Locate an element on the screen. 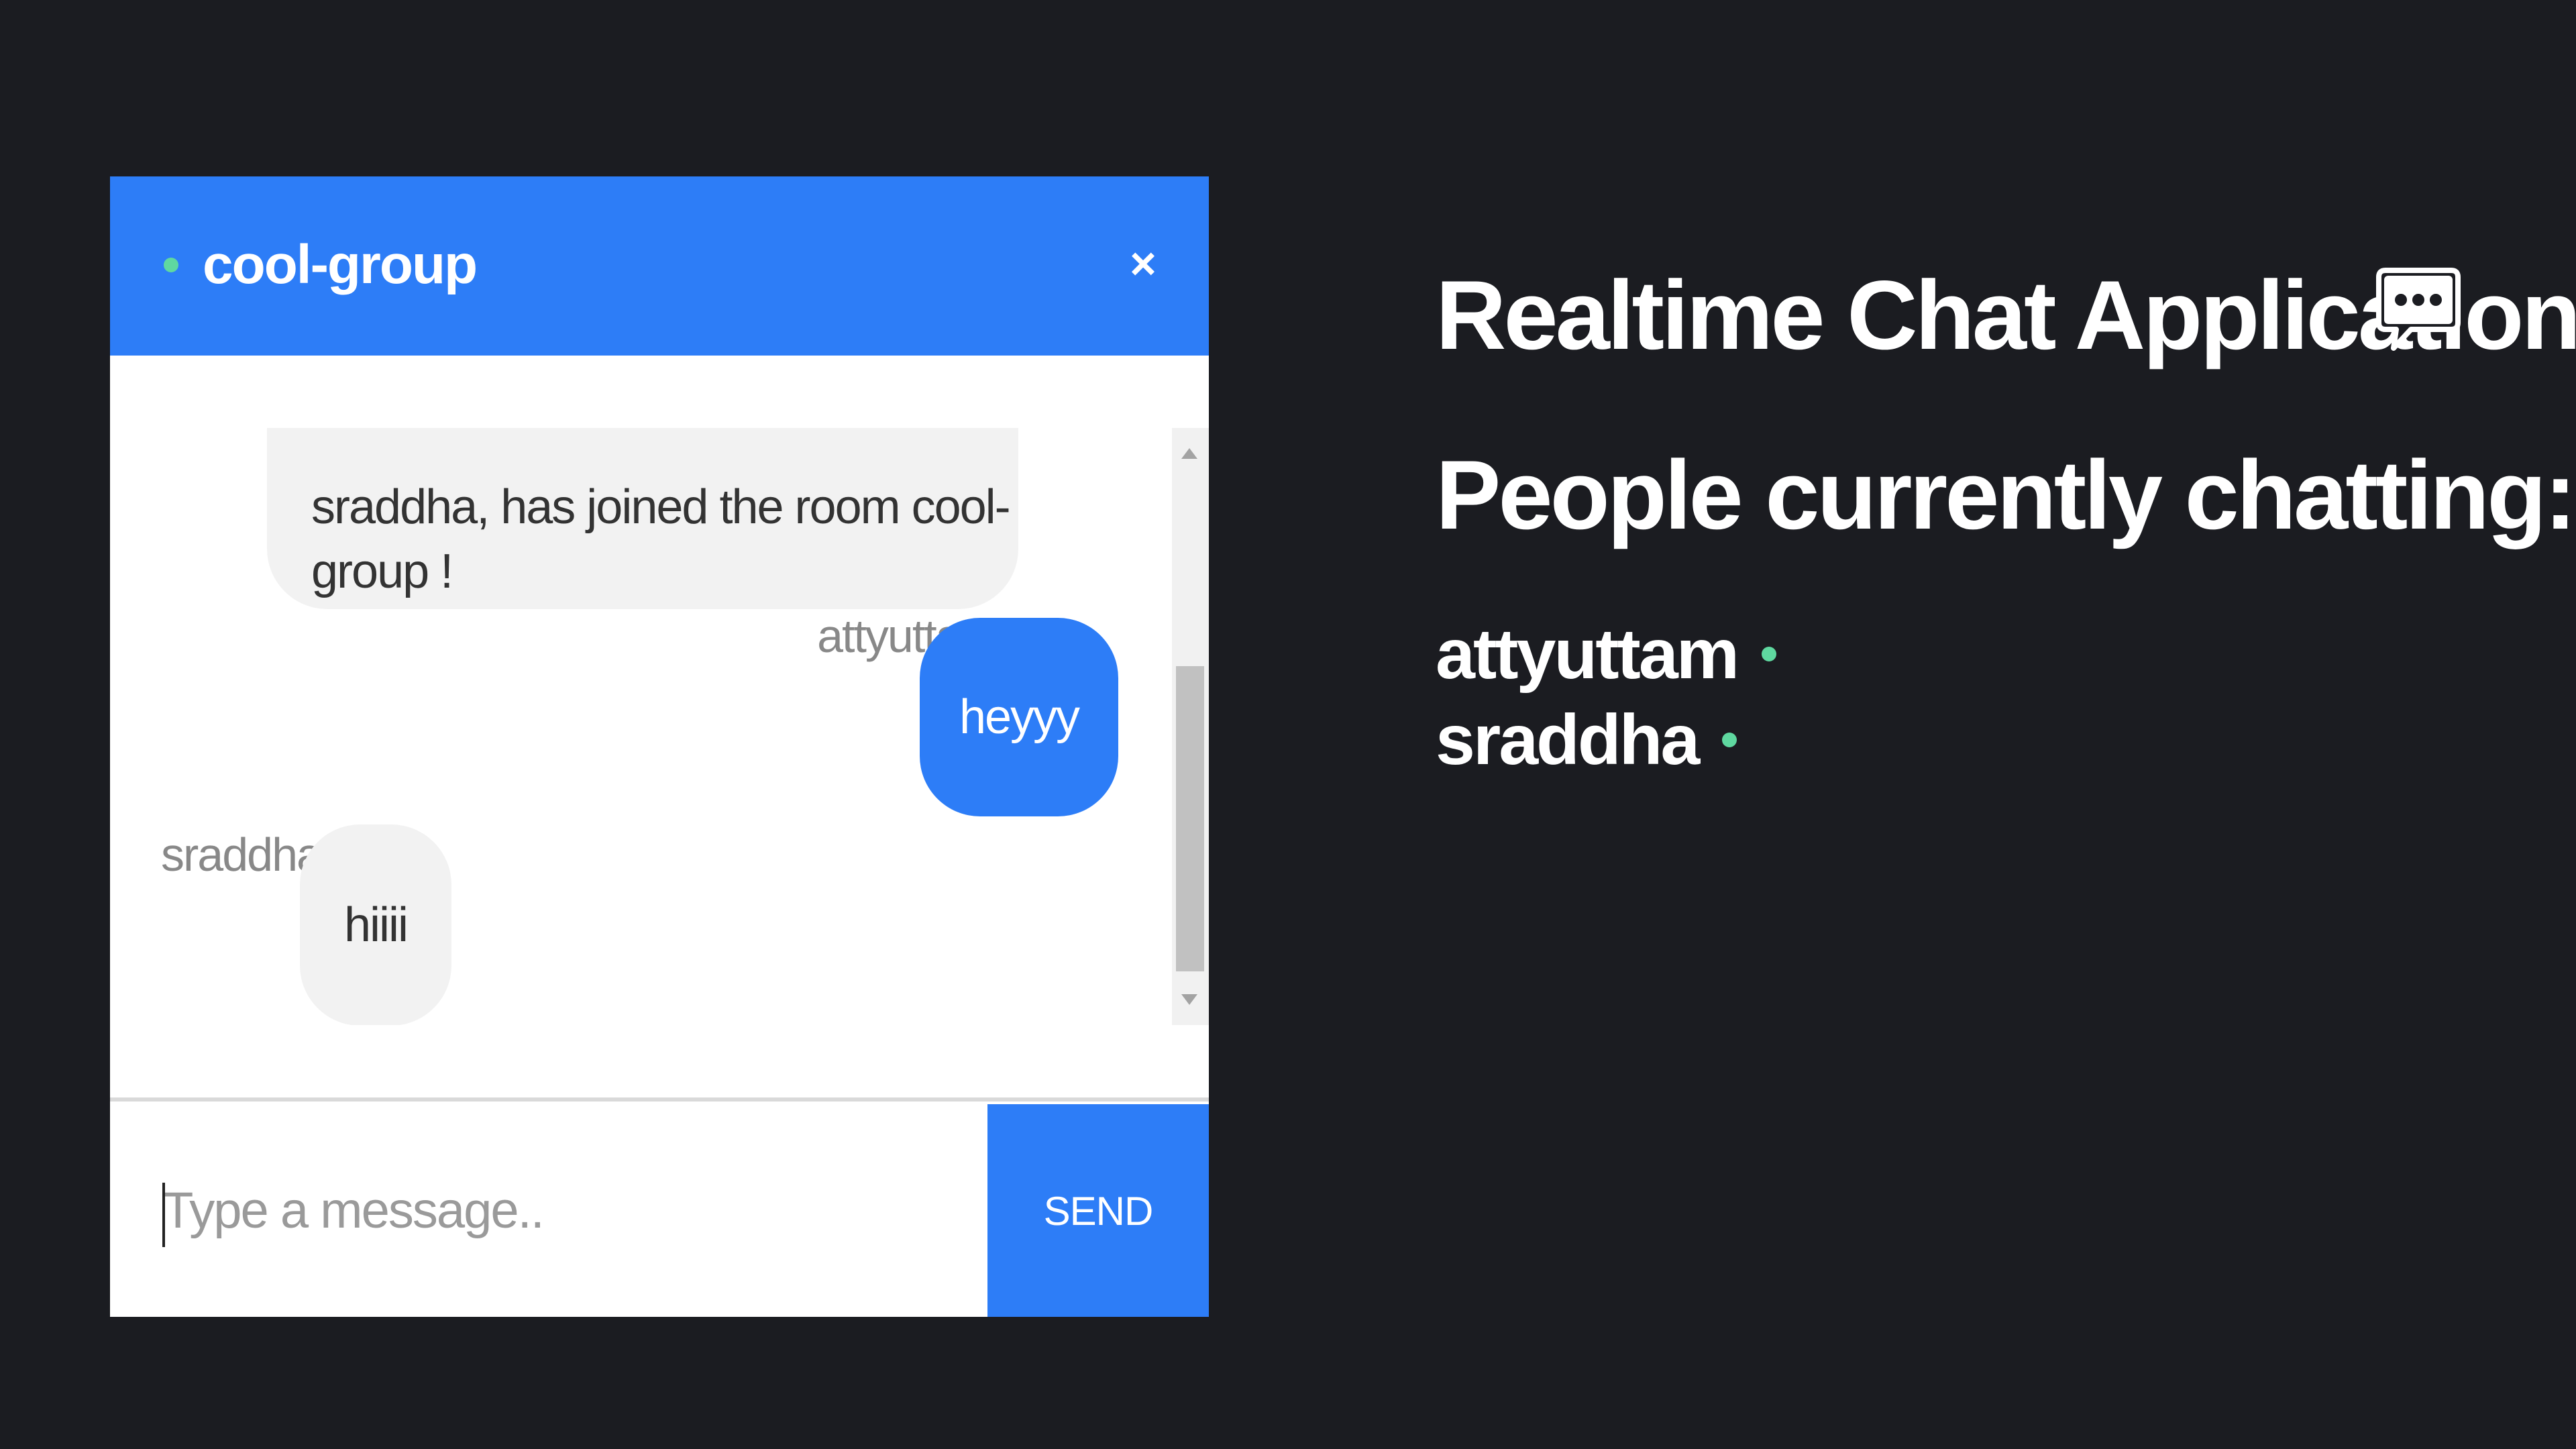 The width and height of the screenshot is (2576, 1449). speech-bubble-icon is located at coordinates (2418, 309).